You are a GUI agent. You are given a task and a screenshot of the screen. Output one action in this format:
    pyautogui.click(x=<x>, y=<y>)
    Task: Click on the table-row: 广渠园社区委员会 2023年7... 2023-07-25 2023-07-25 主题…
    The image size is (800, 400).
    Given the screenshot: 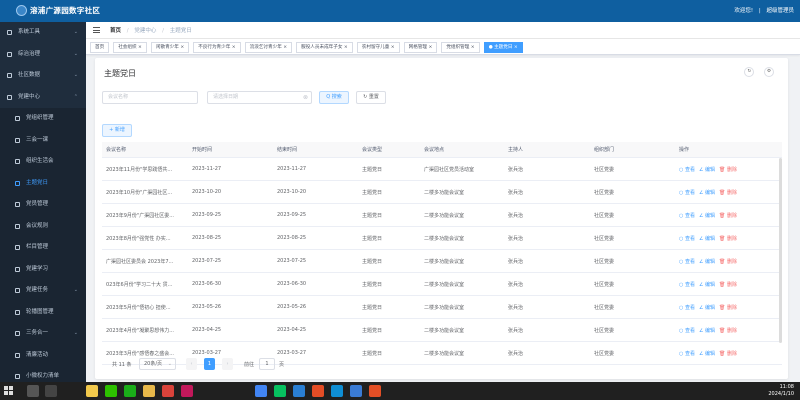 What is the action you would take?
    pyautogui.click(x=442, y=261)
    